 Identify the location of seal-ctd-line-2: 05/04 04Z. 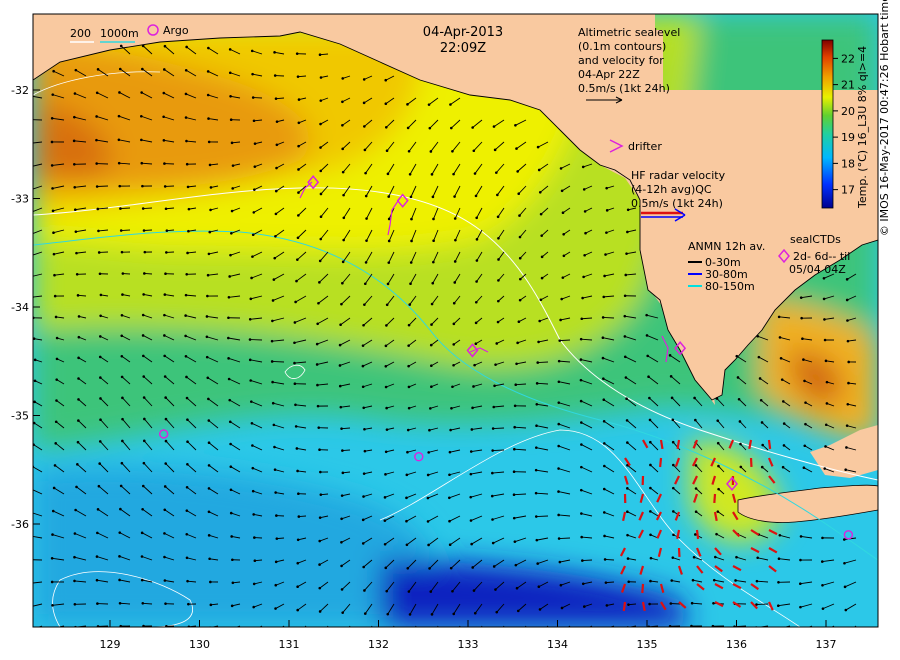
(817, 269).